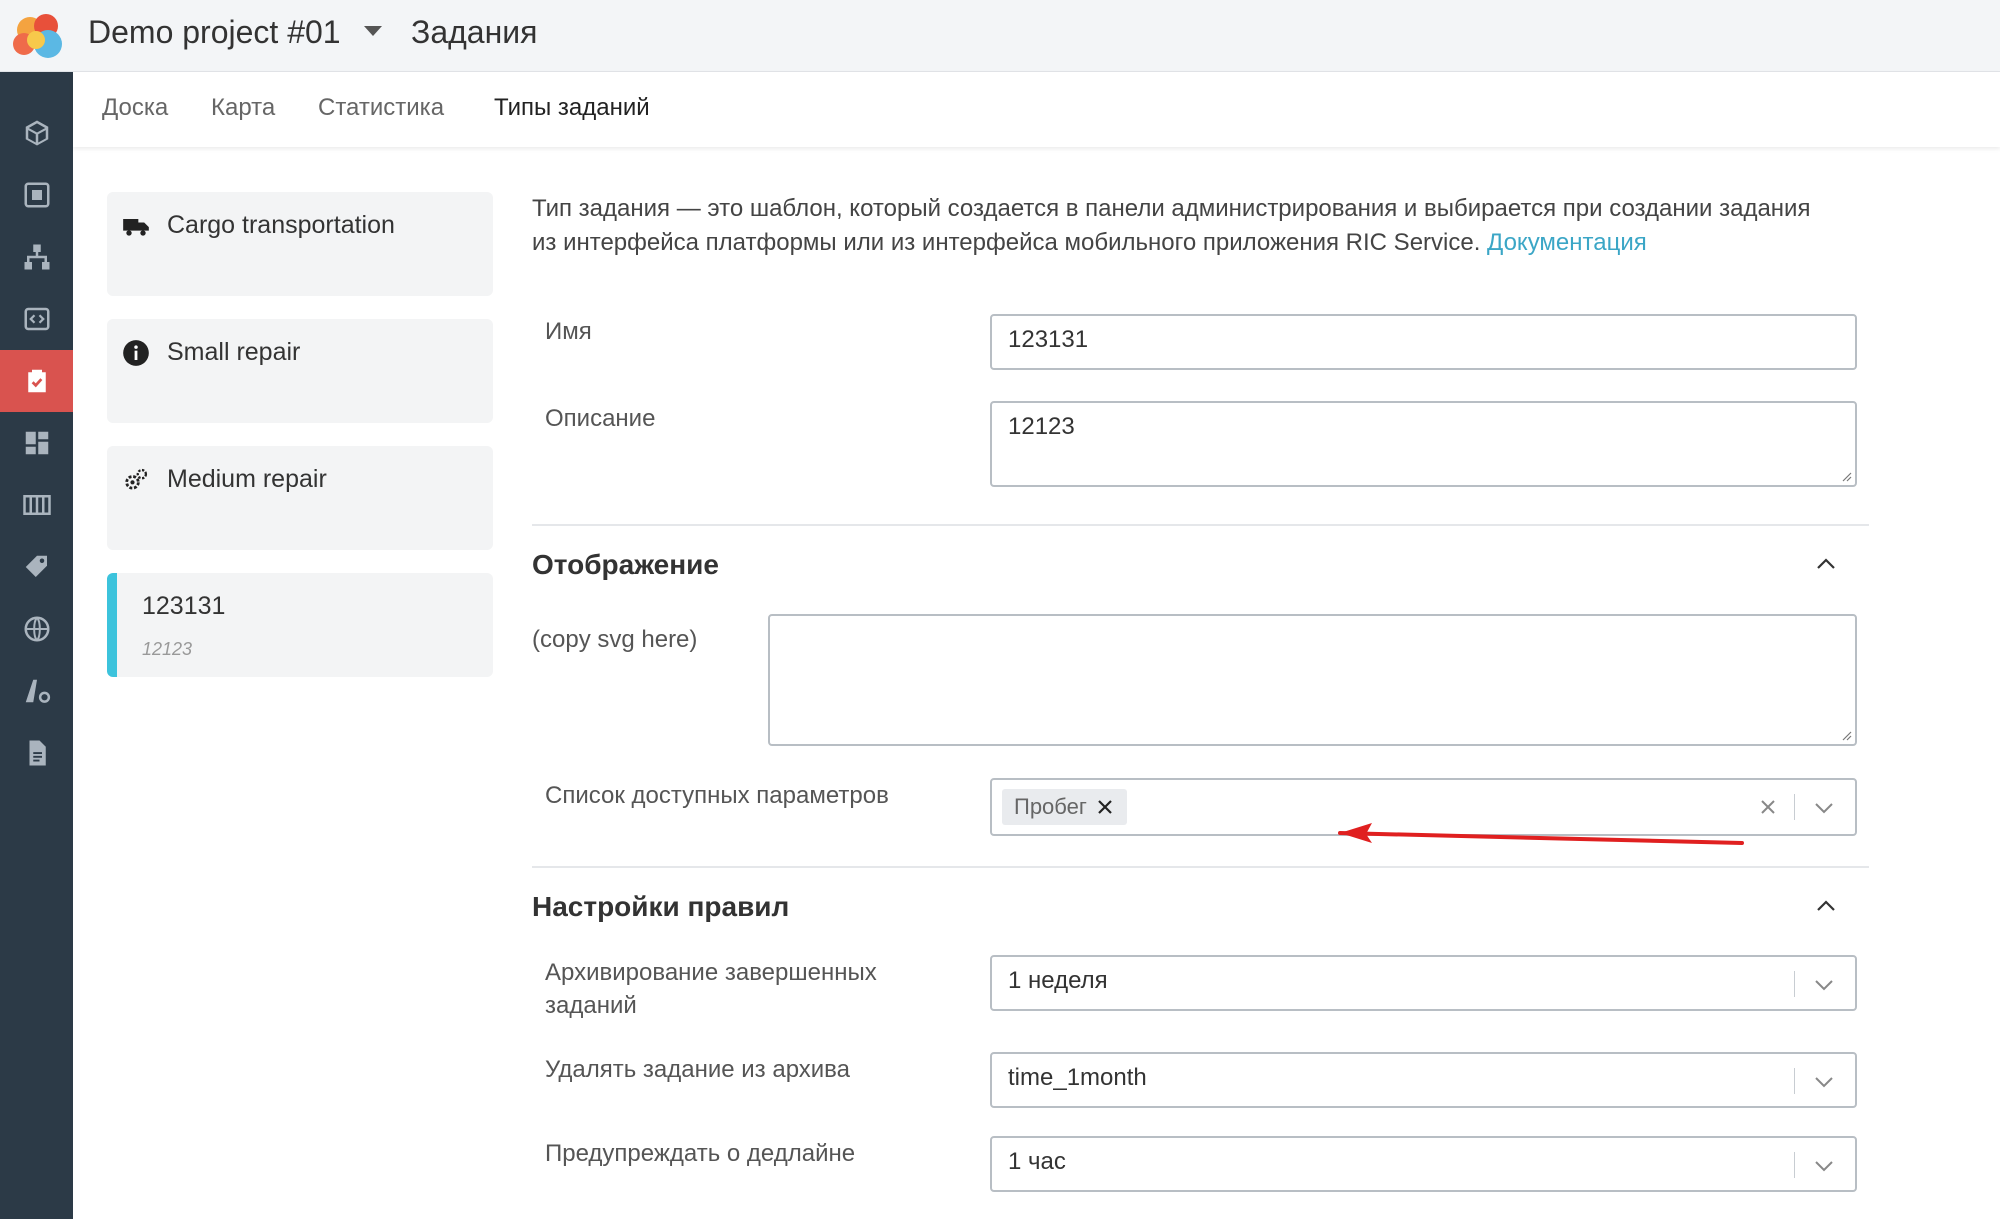 The height and width of the screenshot is (1219, 2000). I want to click on task-type-selected: 123131 12123, so click(300, 625).